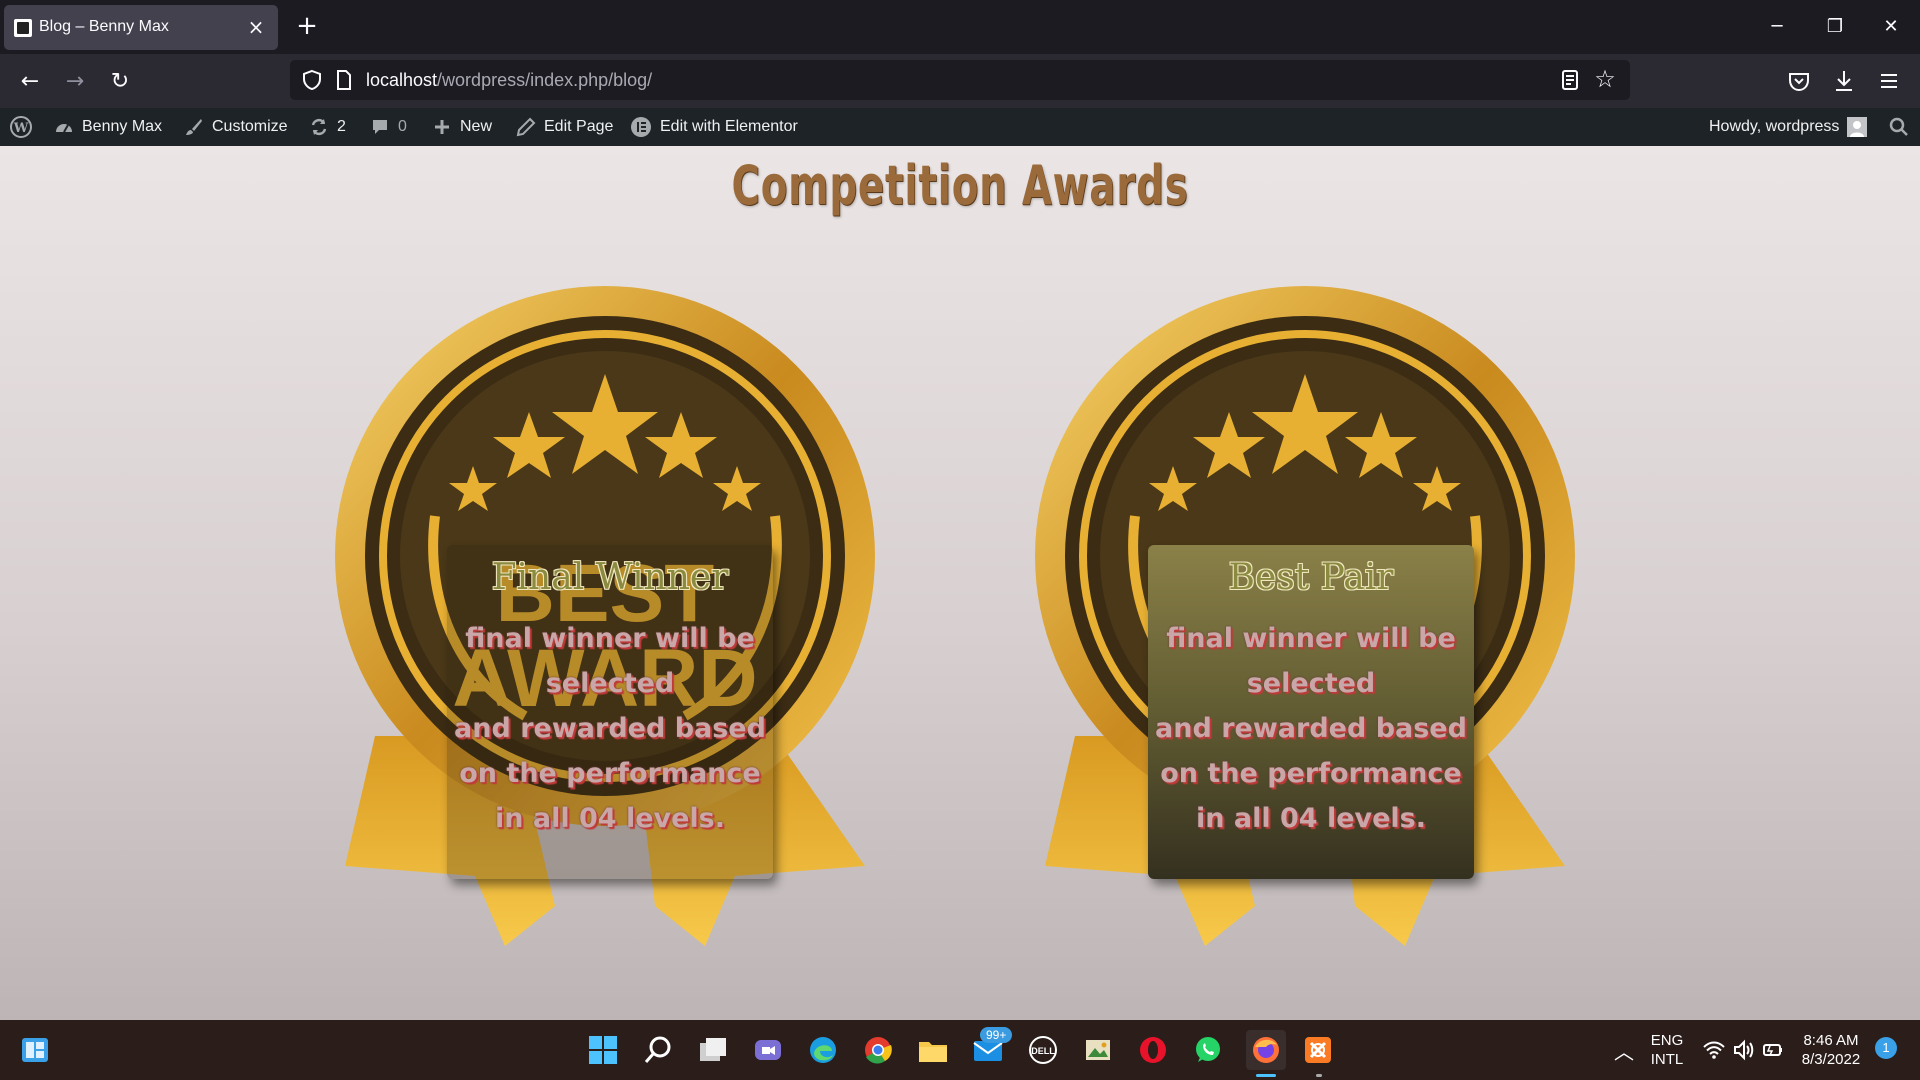  I want to click on updates-count: 2, so click(341, 126).